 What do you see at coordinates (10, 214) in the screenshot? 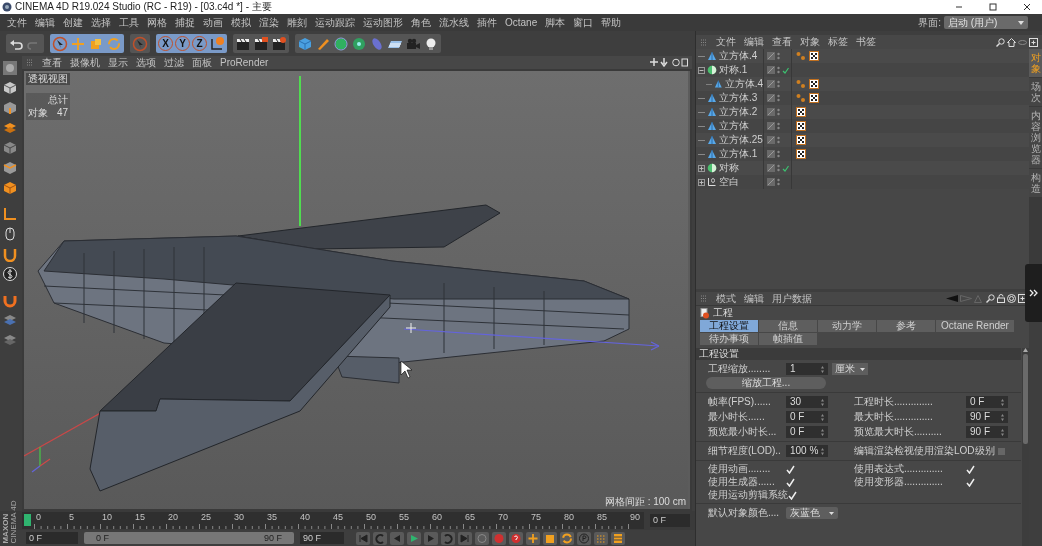
I see `axis-icon` at bounding box center [10, 214].